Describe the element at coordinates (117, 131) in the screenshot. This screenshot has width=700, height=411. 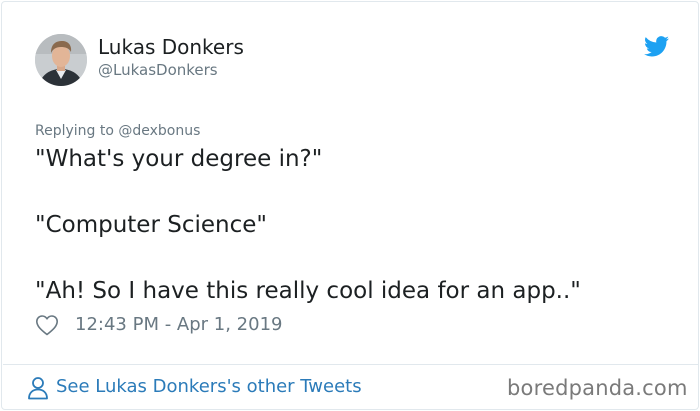
I see `reply-context: Replying to @dexbonus` at that location.